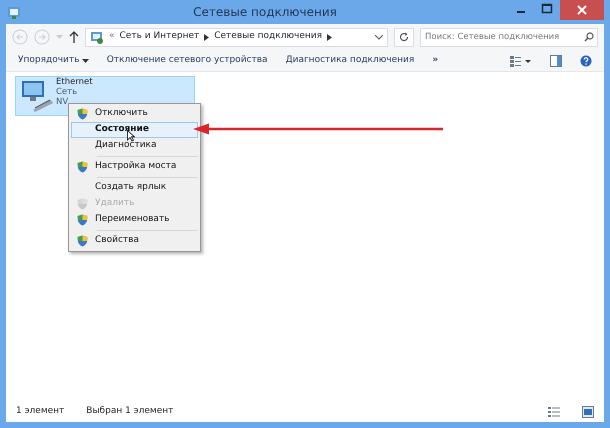 The height and width of the screenshot is (428, 610). What do you see at coordinates (187, 61) in the screenshot?
I see `toolbar-button: Отключение сетевого устройства` at bounding box center [187, 61].